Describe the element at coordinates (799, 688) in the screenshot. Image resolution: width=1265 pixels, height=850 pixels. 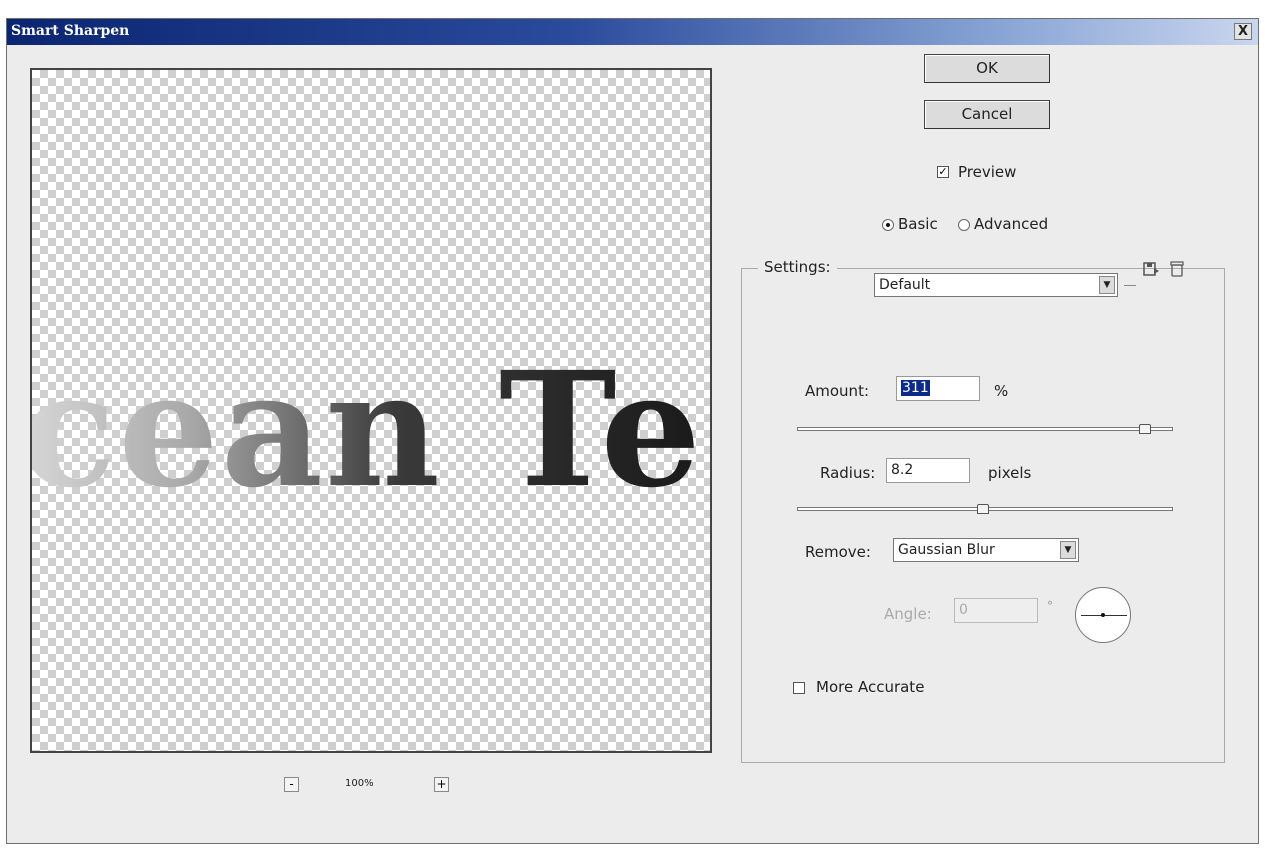
I see `more-accurate-checkbox` at that location.